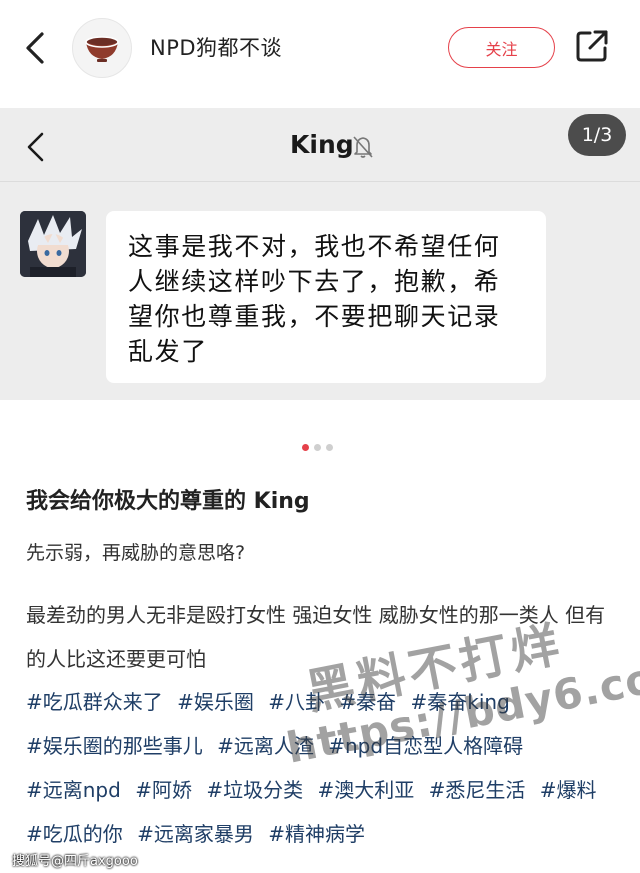 This screenshot has width=640, height=873. I want to click on author-name: NPD狗都不谈, so click(216, 47).